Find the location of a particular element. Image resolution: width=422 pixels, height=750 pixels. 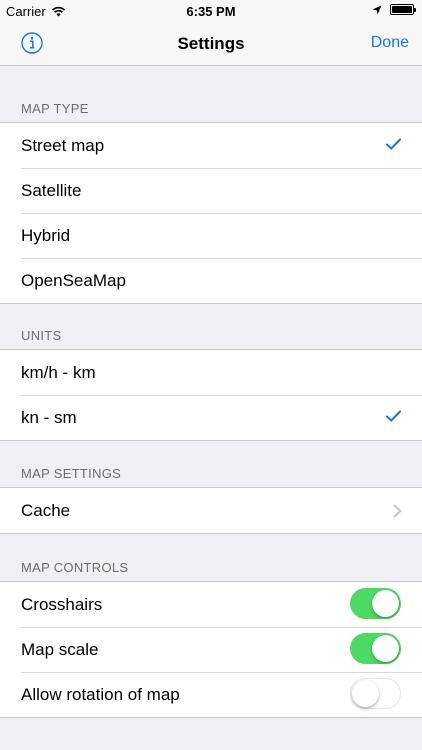

map-settings-group: Cache is located at coordinates (211, 510).